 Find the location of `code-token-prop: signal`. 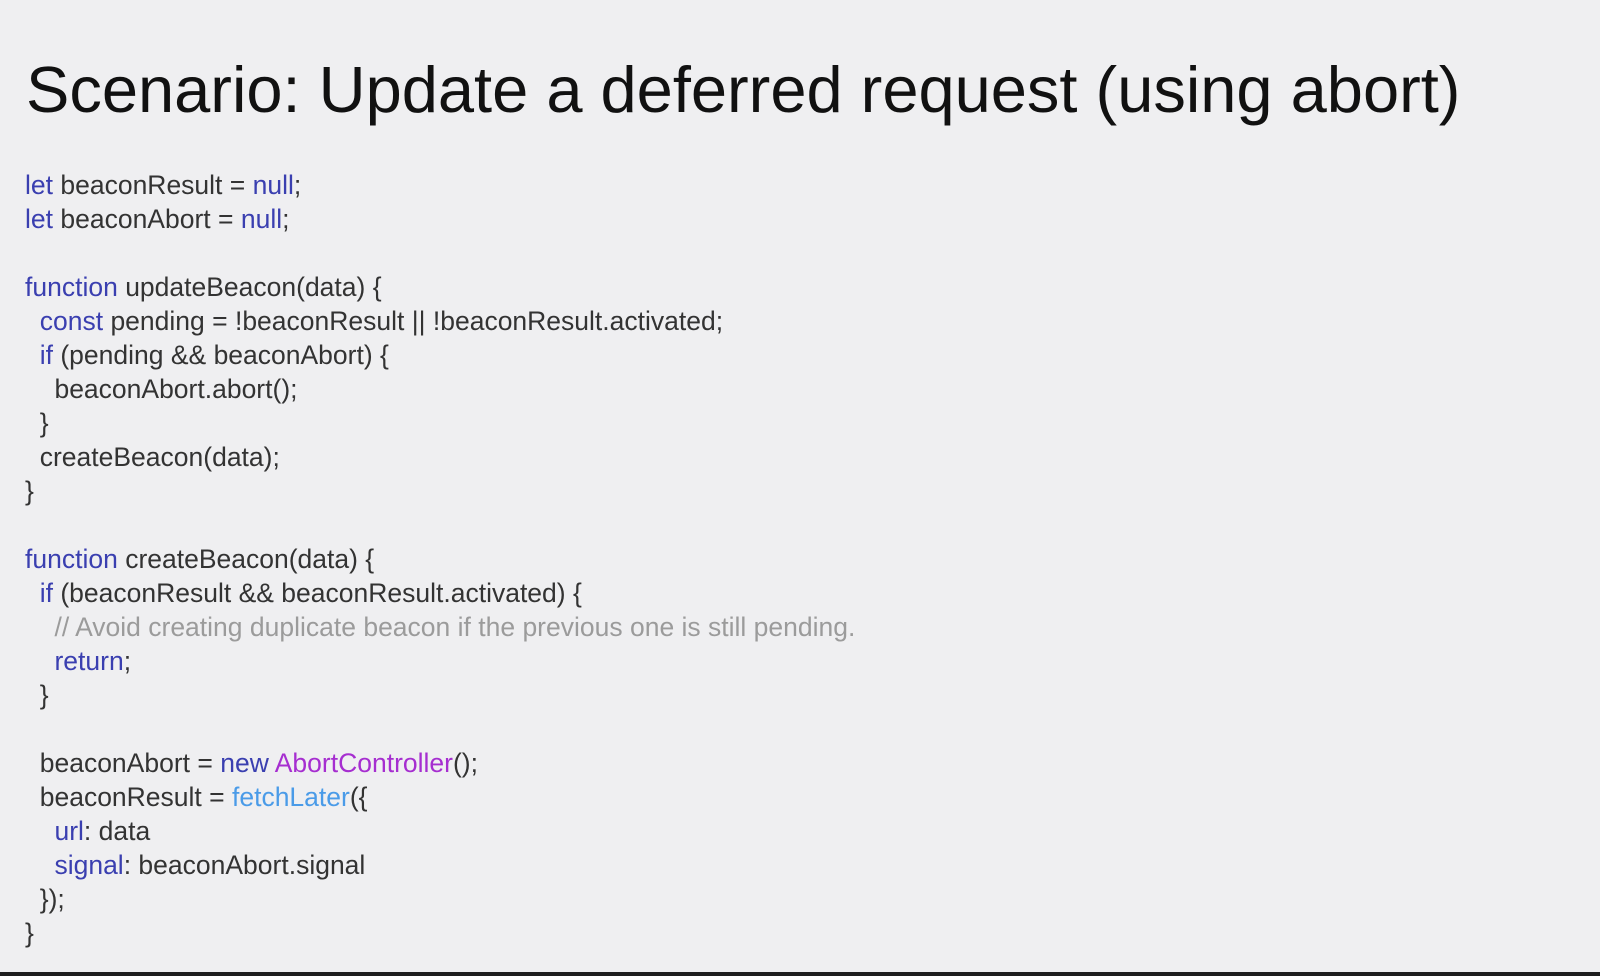

code-token-prop: signal is located at coordinates (89, 865).